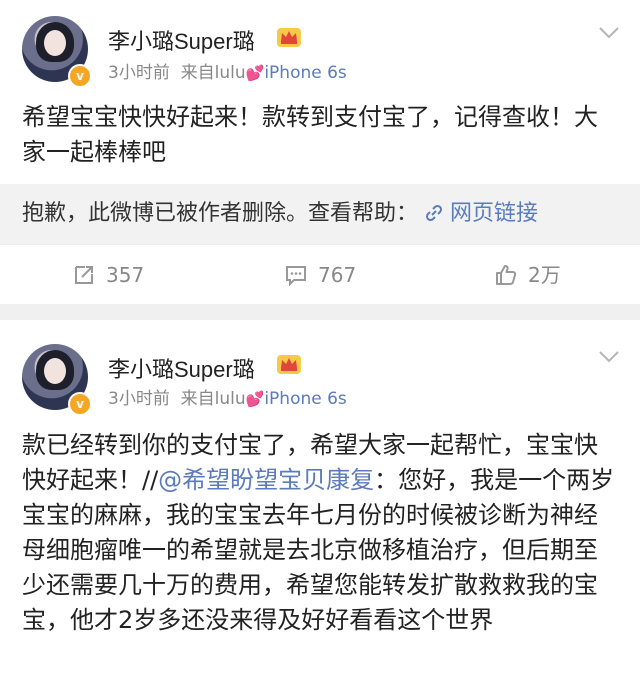  Describe the element at coordinates (494, 213) in the screenshot. I see `web-link-label: 网页链接` at that location.